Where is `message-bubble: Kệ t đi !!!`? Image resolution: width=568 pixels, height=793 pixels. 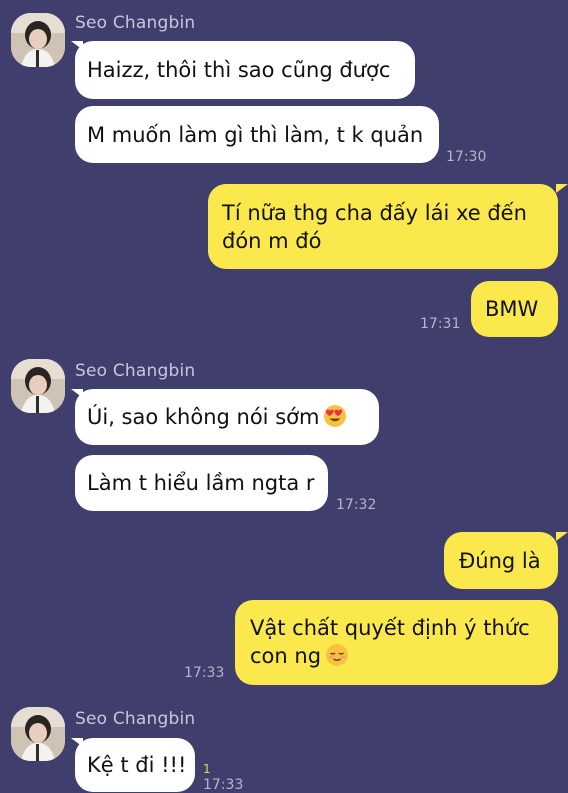
message-bubble: Kệ t đi !!! is located at coordinates (135, 765).